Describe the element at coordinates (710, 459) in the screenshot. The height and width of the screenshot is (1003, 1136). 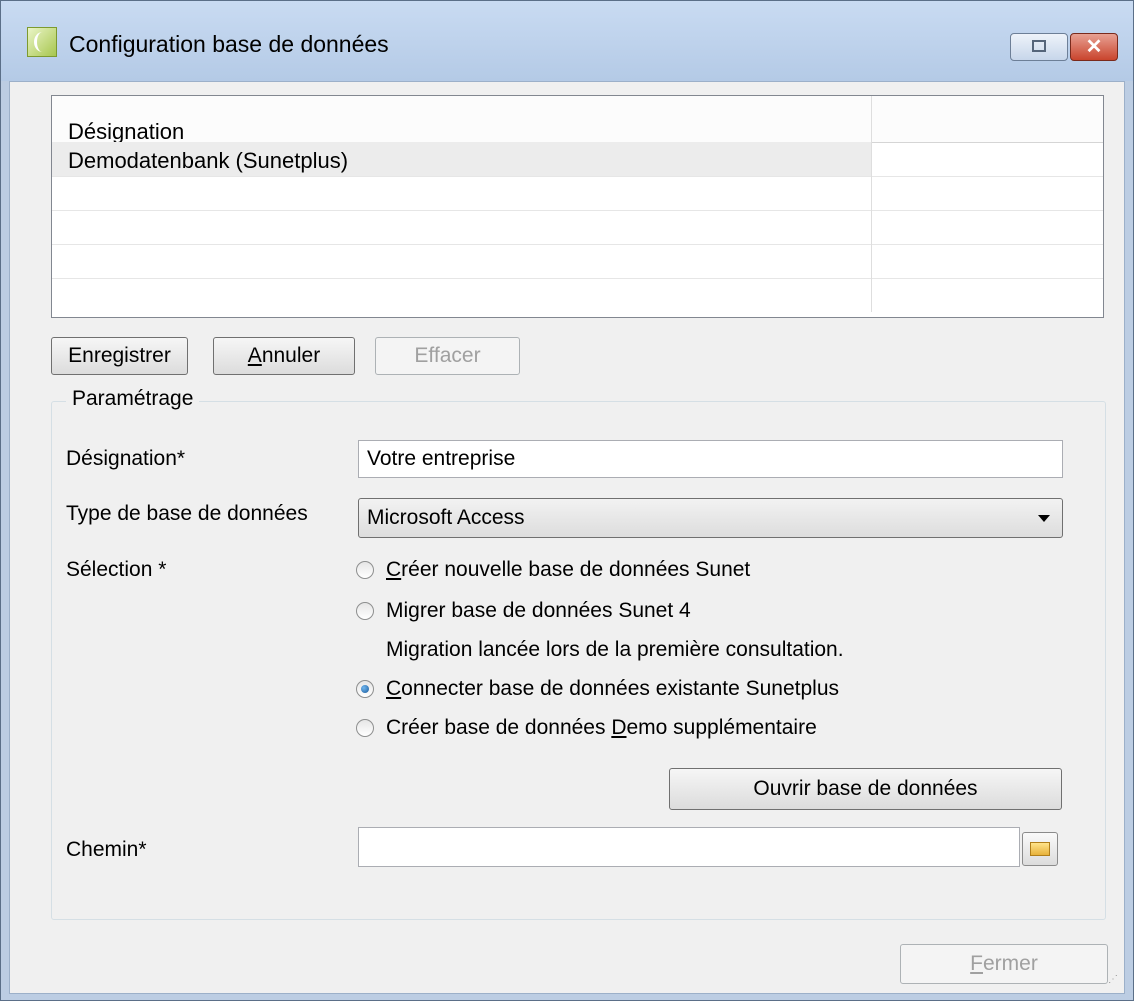
I see `designation-input: Votre entreprise` at that location.